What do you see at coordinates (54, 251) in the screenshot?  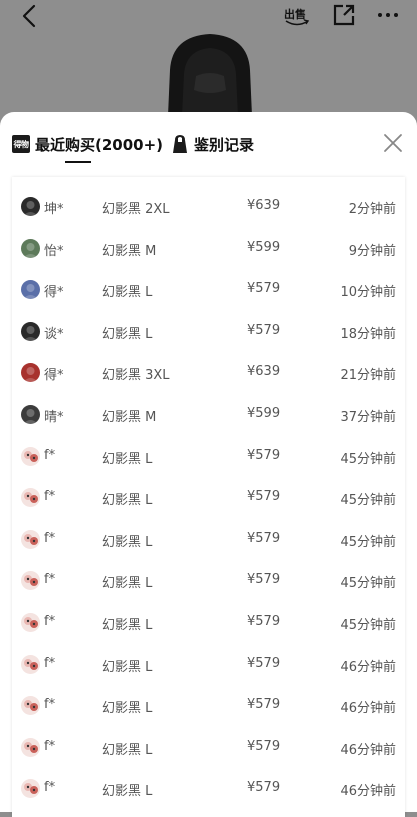 I see `buyer-name: 怡*` at bounding box center [54, 251].